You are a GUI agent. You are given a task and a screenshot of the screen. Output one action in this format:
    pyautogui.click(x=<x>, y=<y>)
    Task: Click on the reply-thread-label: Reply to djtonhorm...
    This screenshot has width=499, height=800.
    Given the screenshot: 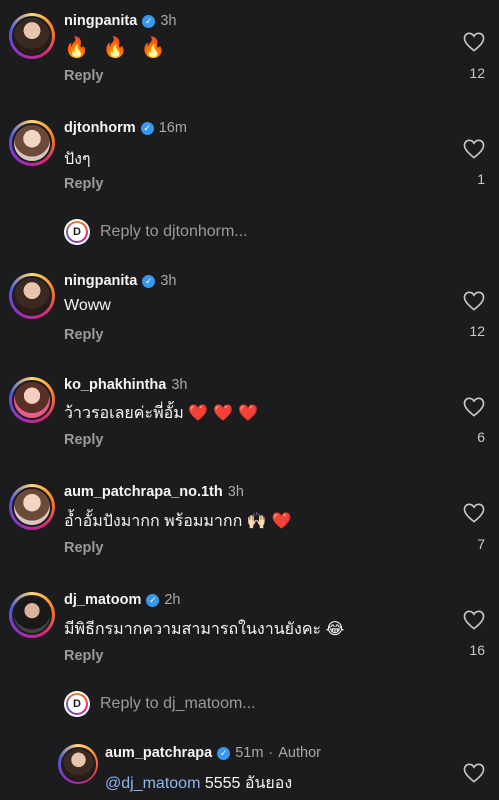 What is the action you would take?
    pyautogui.click(x=174, y=231)
    